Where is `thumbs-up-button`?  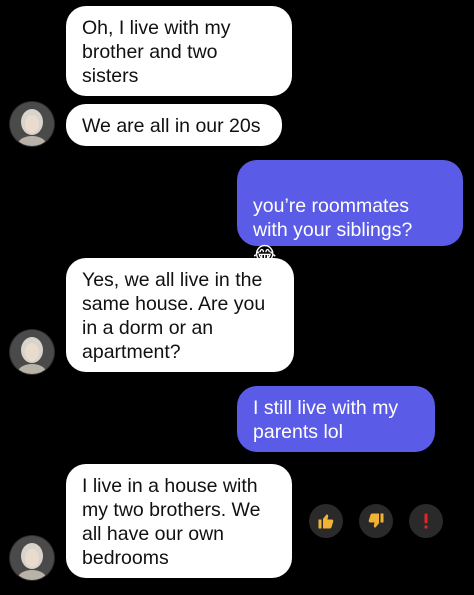 thumbs-up-button is located at coordinates (326, 521).